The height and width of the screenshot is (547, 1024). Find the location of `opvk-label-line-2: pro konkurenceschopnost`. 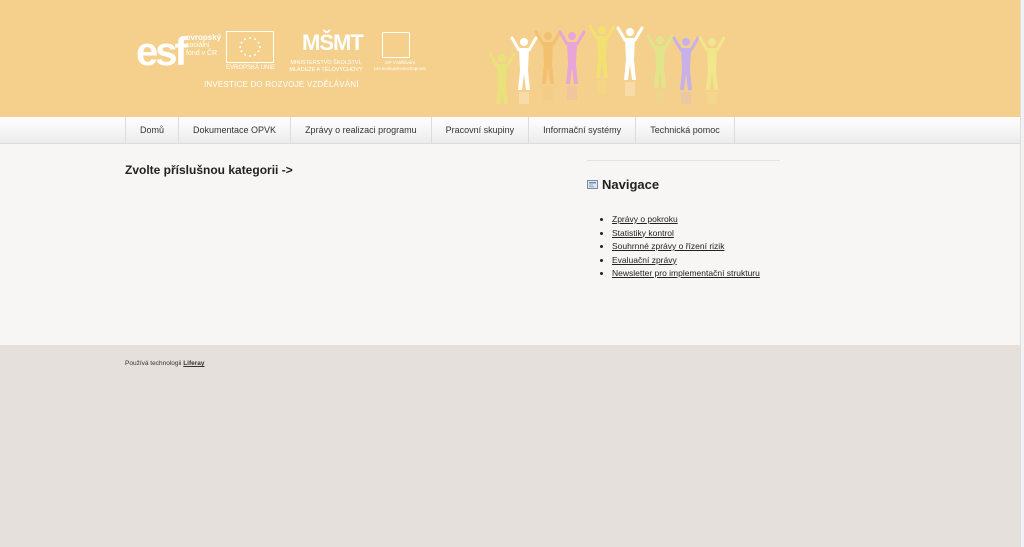

opvk-label-line-2: pro konkurenceschopnost is located at coordinates (400, 68).